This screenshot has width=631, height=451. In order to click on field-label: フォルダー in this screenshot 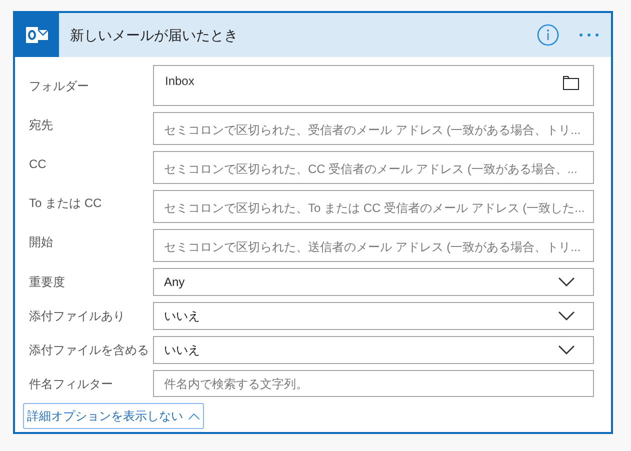, I will do `click(59, 86)`.